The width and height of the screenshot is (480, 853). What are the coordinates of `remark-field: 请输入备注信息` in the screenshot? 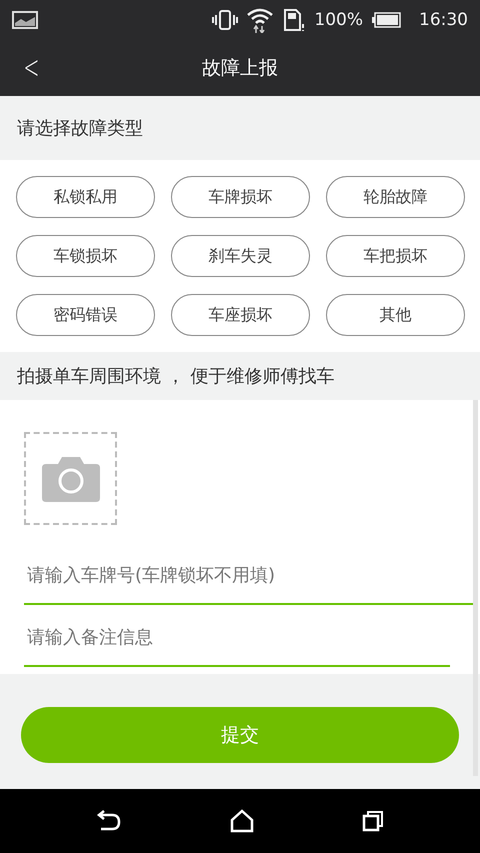 It's located at (237, 638).